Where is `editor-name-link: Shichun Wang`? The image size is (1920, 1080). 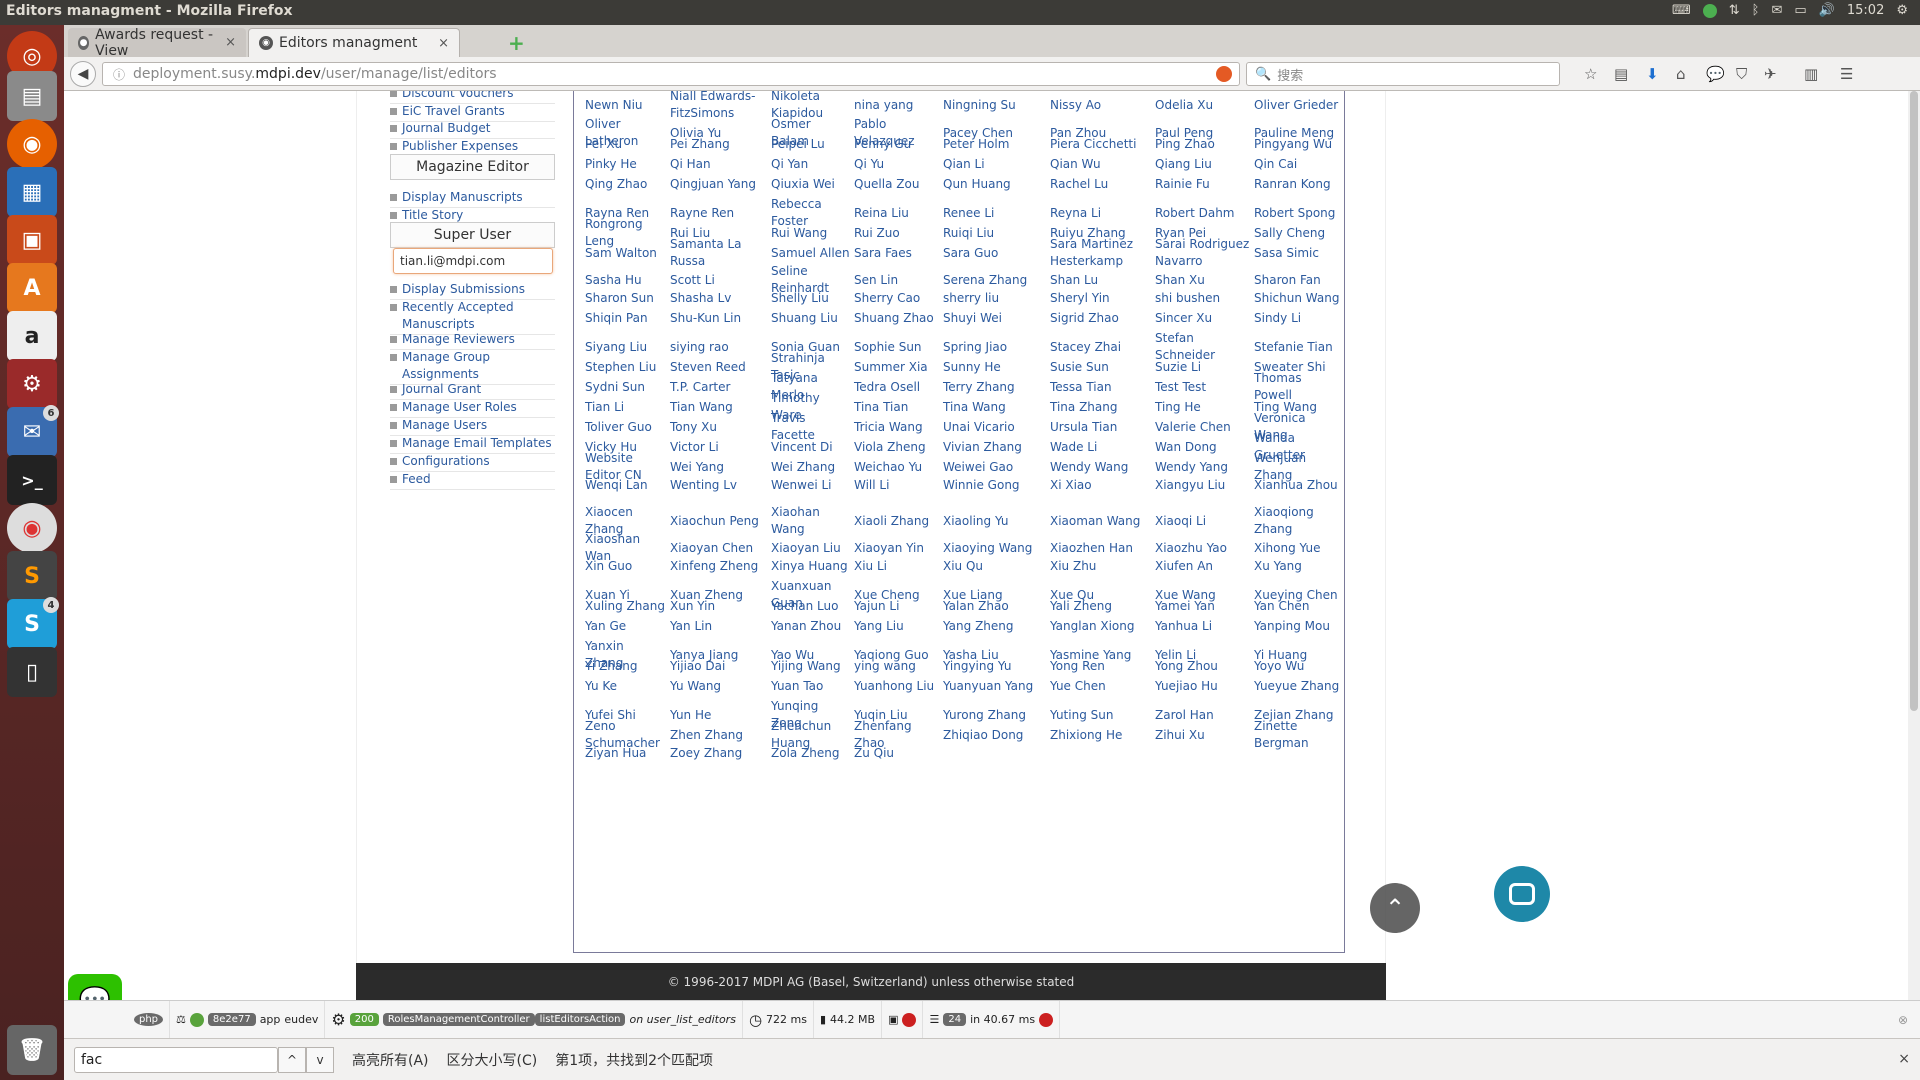
editor-name-link: Shichun Wang is located at coordinates (1298, 298).